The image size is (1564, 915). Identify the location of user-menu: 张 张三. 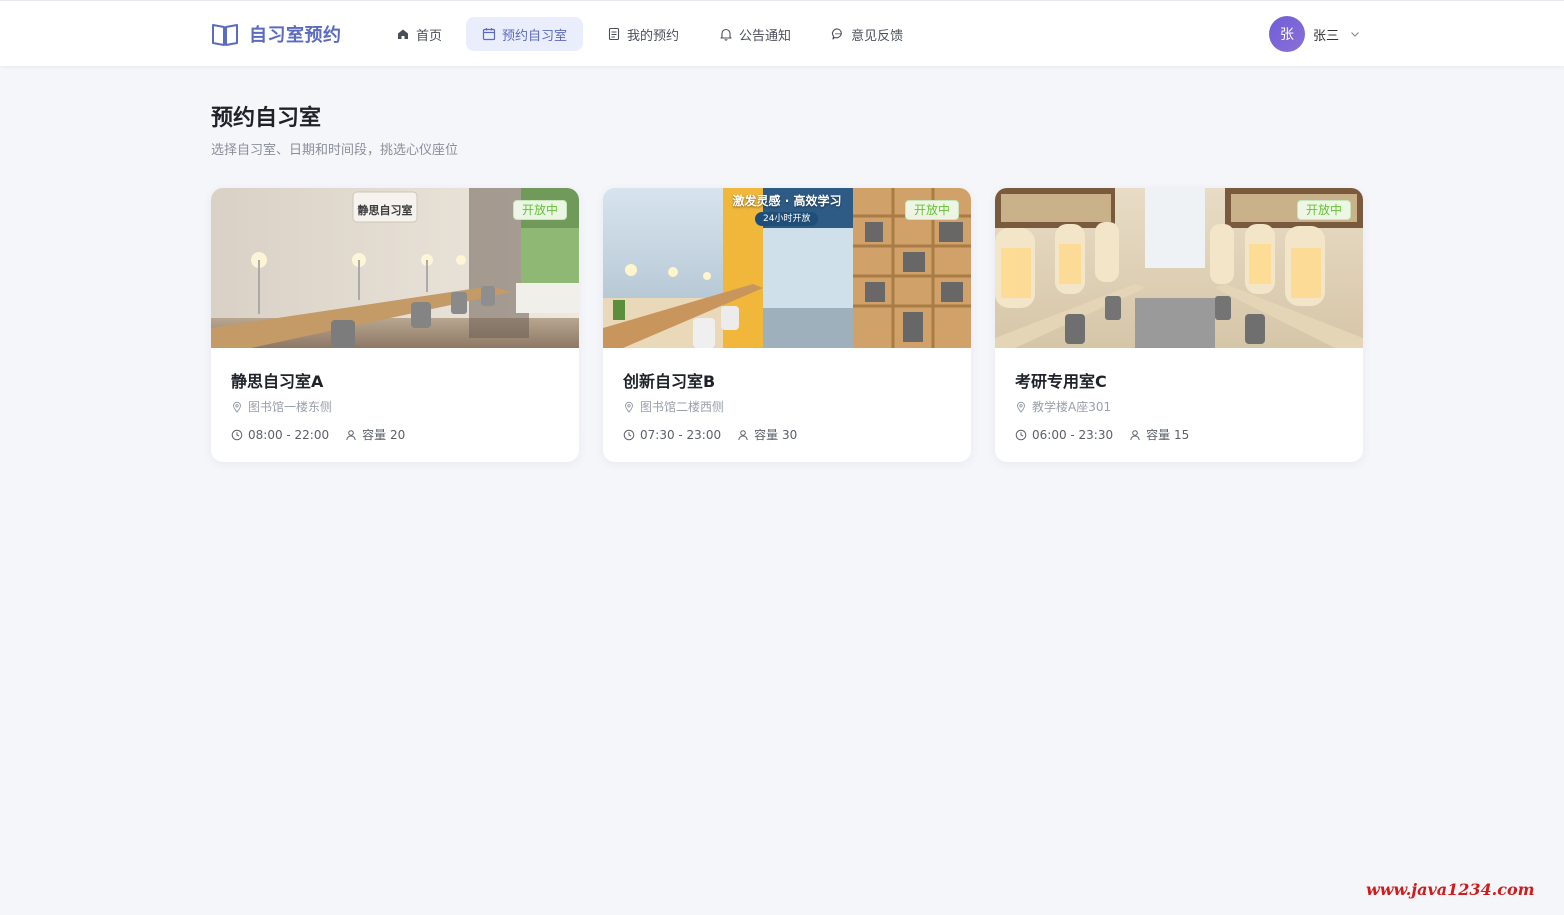
(1315, 34).